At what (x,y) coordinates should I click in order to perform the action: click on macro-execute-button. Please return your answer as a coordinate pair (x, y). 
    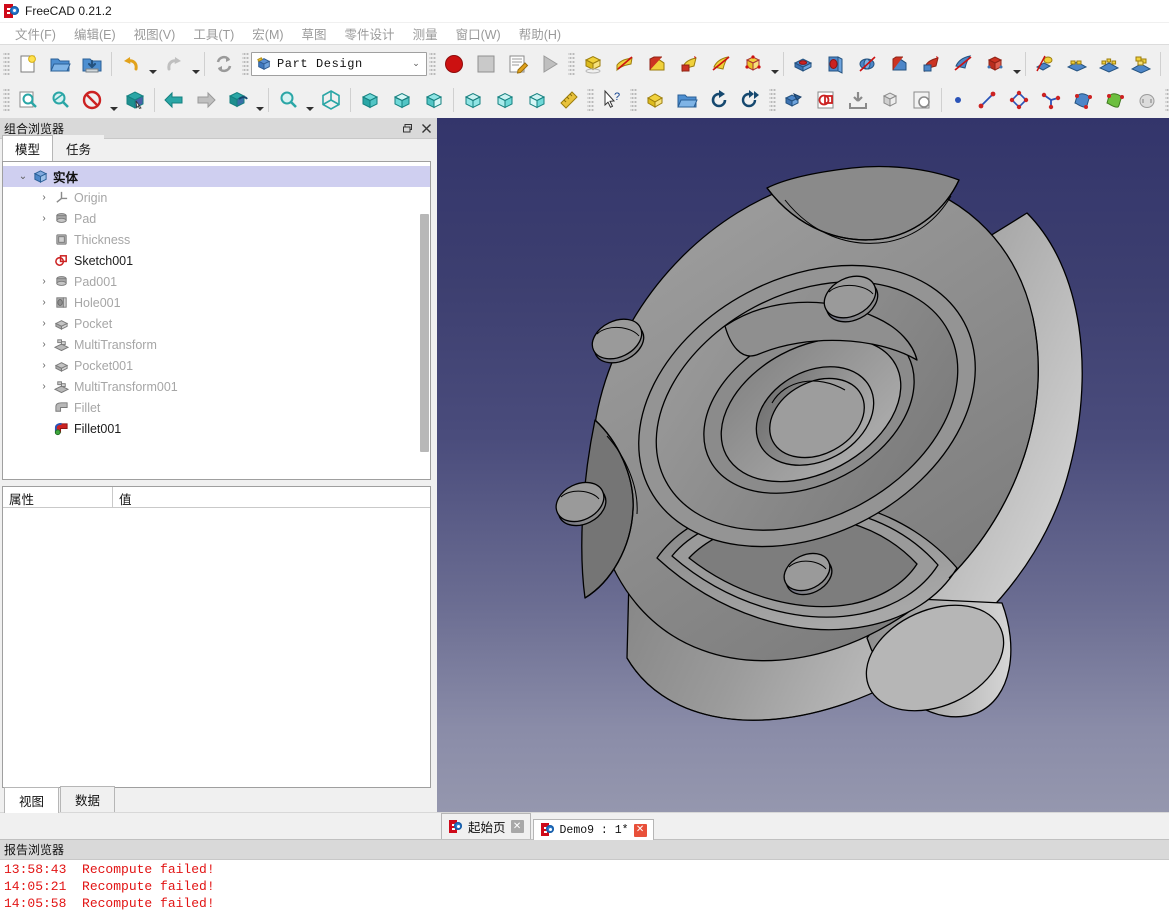
    Looking at the image, I should click on (550, 64).